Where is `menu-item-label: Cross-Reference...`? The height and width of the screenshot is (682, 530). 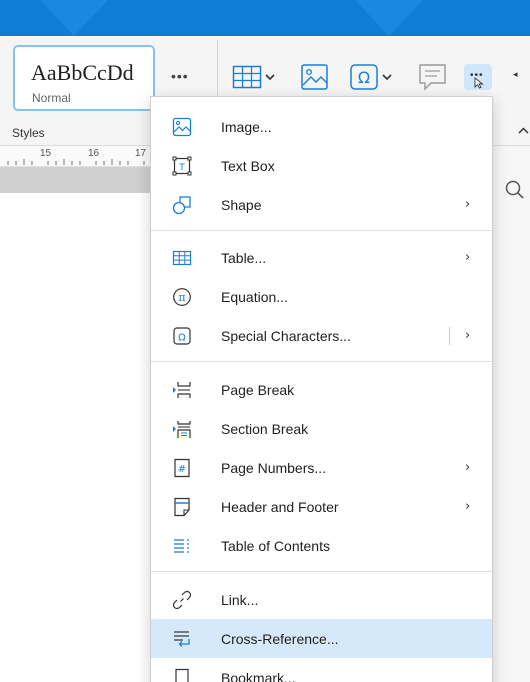
menu-item-label: Cross-Reference... is located at coordinates (280, 638).